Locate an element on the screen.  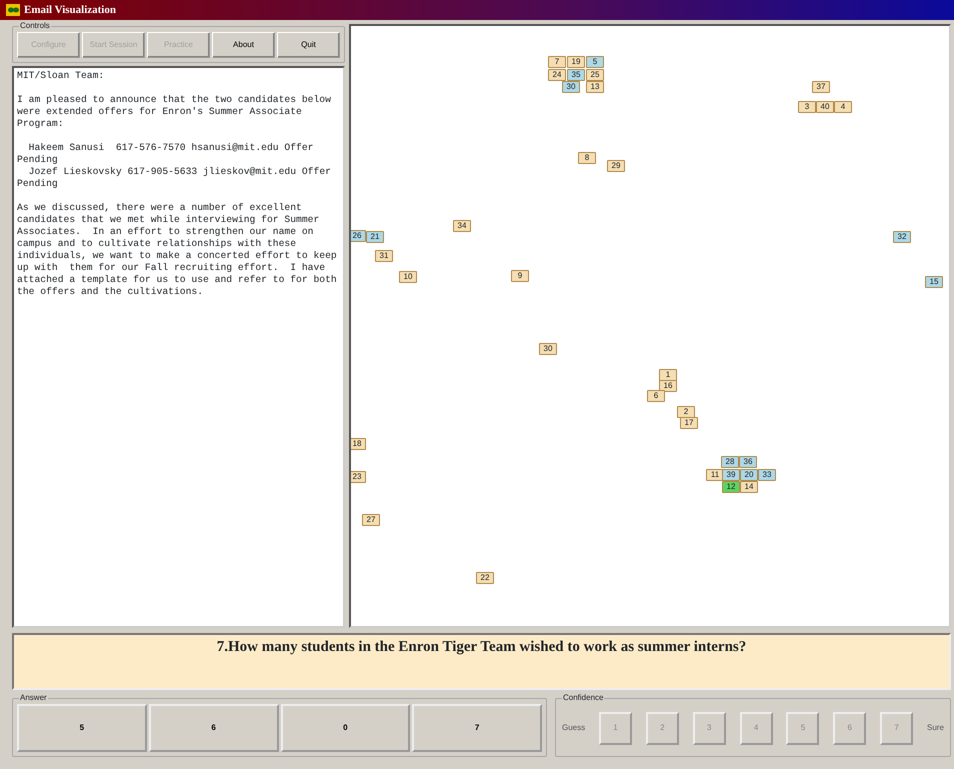
node-label: 18 is located at coordinates (358, 444).